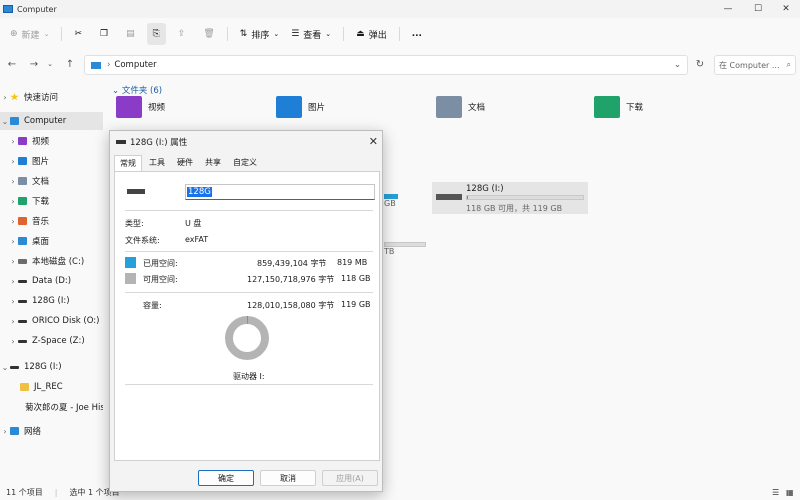 The width and height of the screenshot is (800, 500). Describe the element at coordinates (41, 202) in the screenshot. I see `sidebar-item-label: 下载` at that location.